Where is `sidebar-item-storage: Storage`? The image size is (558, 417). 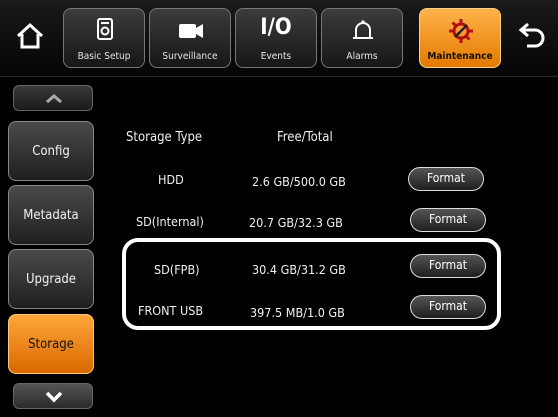 sidebar-item-storage: Storage is located at coordinates (51, 344).